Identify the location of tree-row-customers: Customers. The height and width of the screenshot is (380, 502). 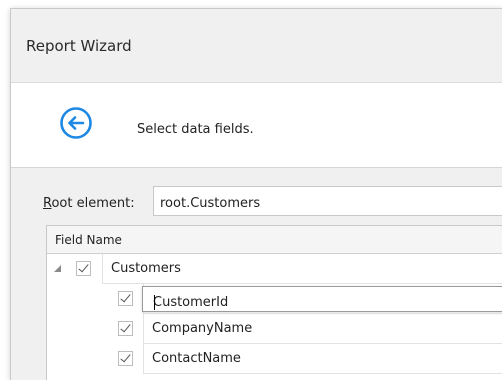
(274, 269).